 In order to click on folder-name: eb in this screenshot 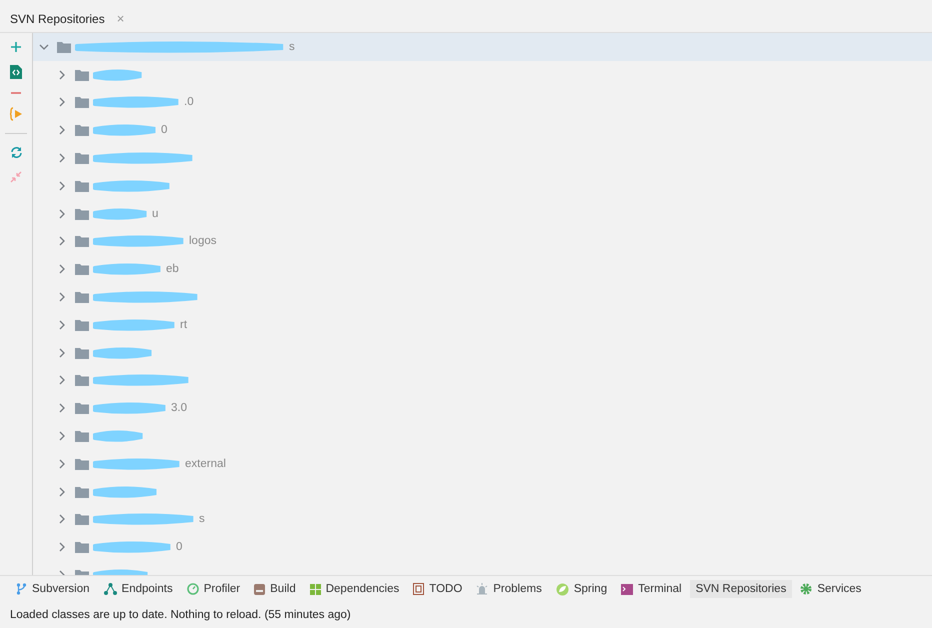, I will do `click(172, 269)`.